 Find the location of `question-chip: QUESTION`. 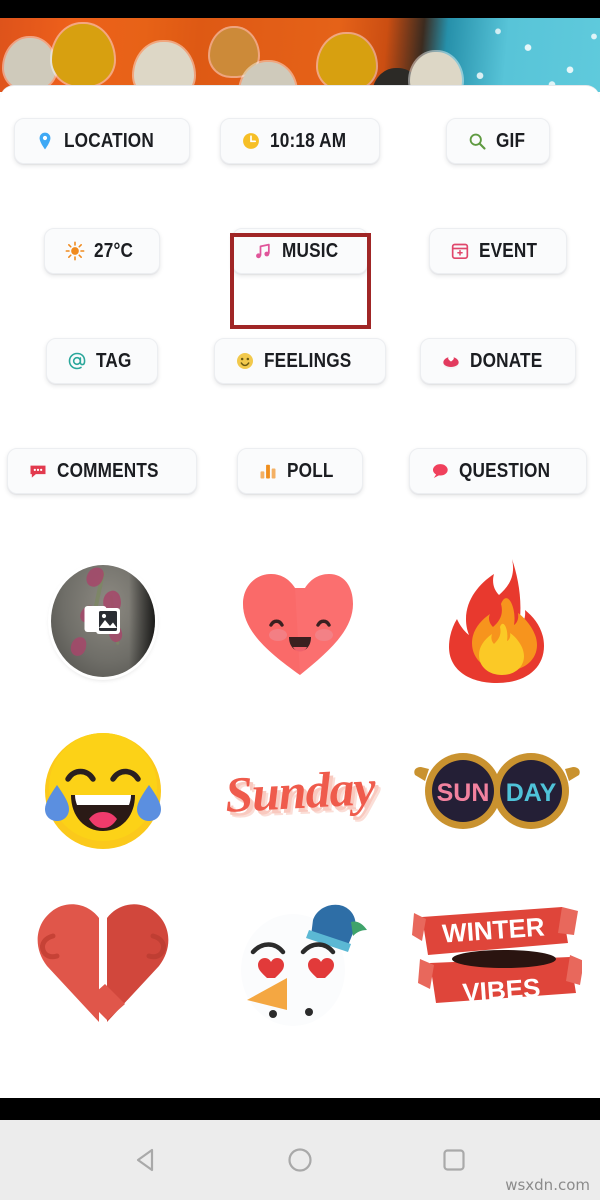

question-chip: QUESTION is located at coordinates (498, 471).